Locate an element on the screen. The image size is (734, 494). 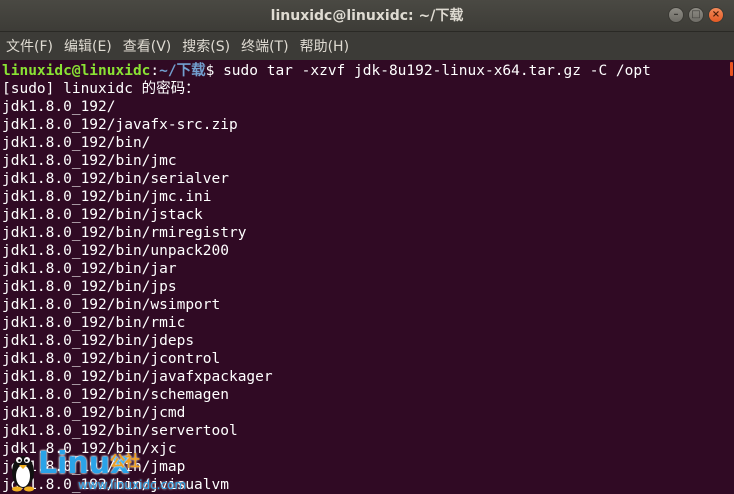
output-line: jdk1.8.0_192/bin/schemagen is located at coordinates (115, 395).